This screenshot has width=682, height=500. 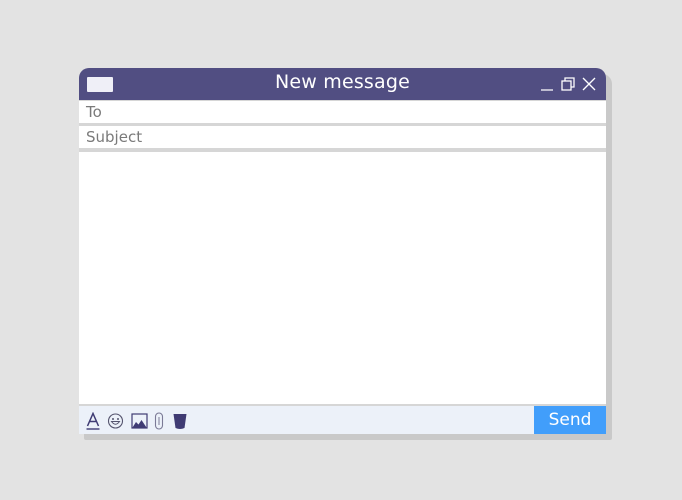 I want to click on restore-icon, so click(x=568, y=84).